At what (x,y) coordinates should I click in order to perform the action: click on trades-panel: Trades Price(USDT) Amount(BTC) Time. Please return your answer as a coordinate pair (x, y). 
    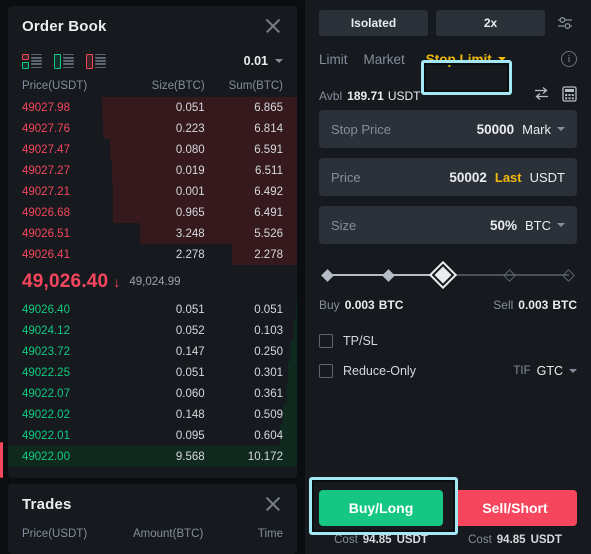
    Looking at the image, I should click on (152, 519).